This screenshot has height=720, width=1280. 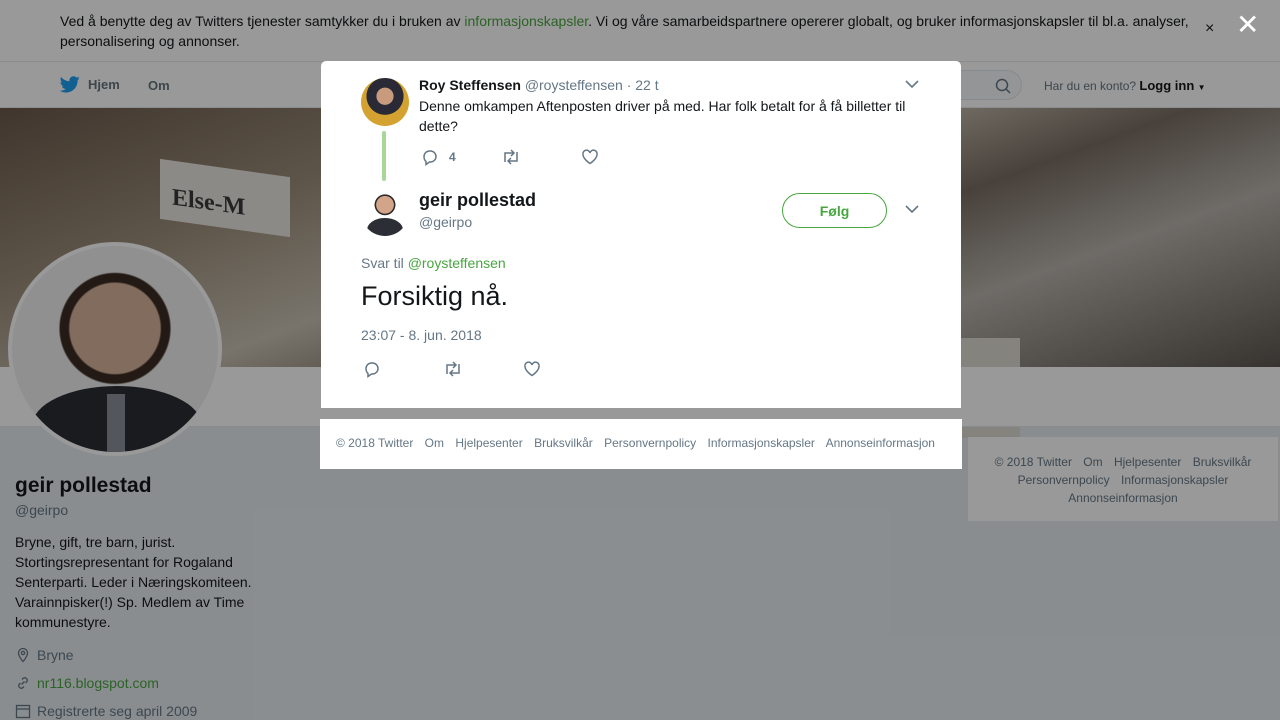 What do you see at coordinates (457, 263) in the screenshot?
I see `reply-to-link: @roysteffensen` at bounding box center [457, 263].